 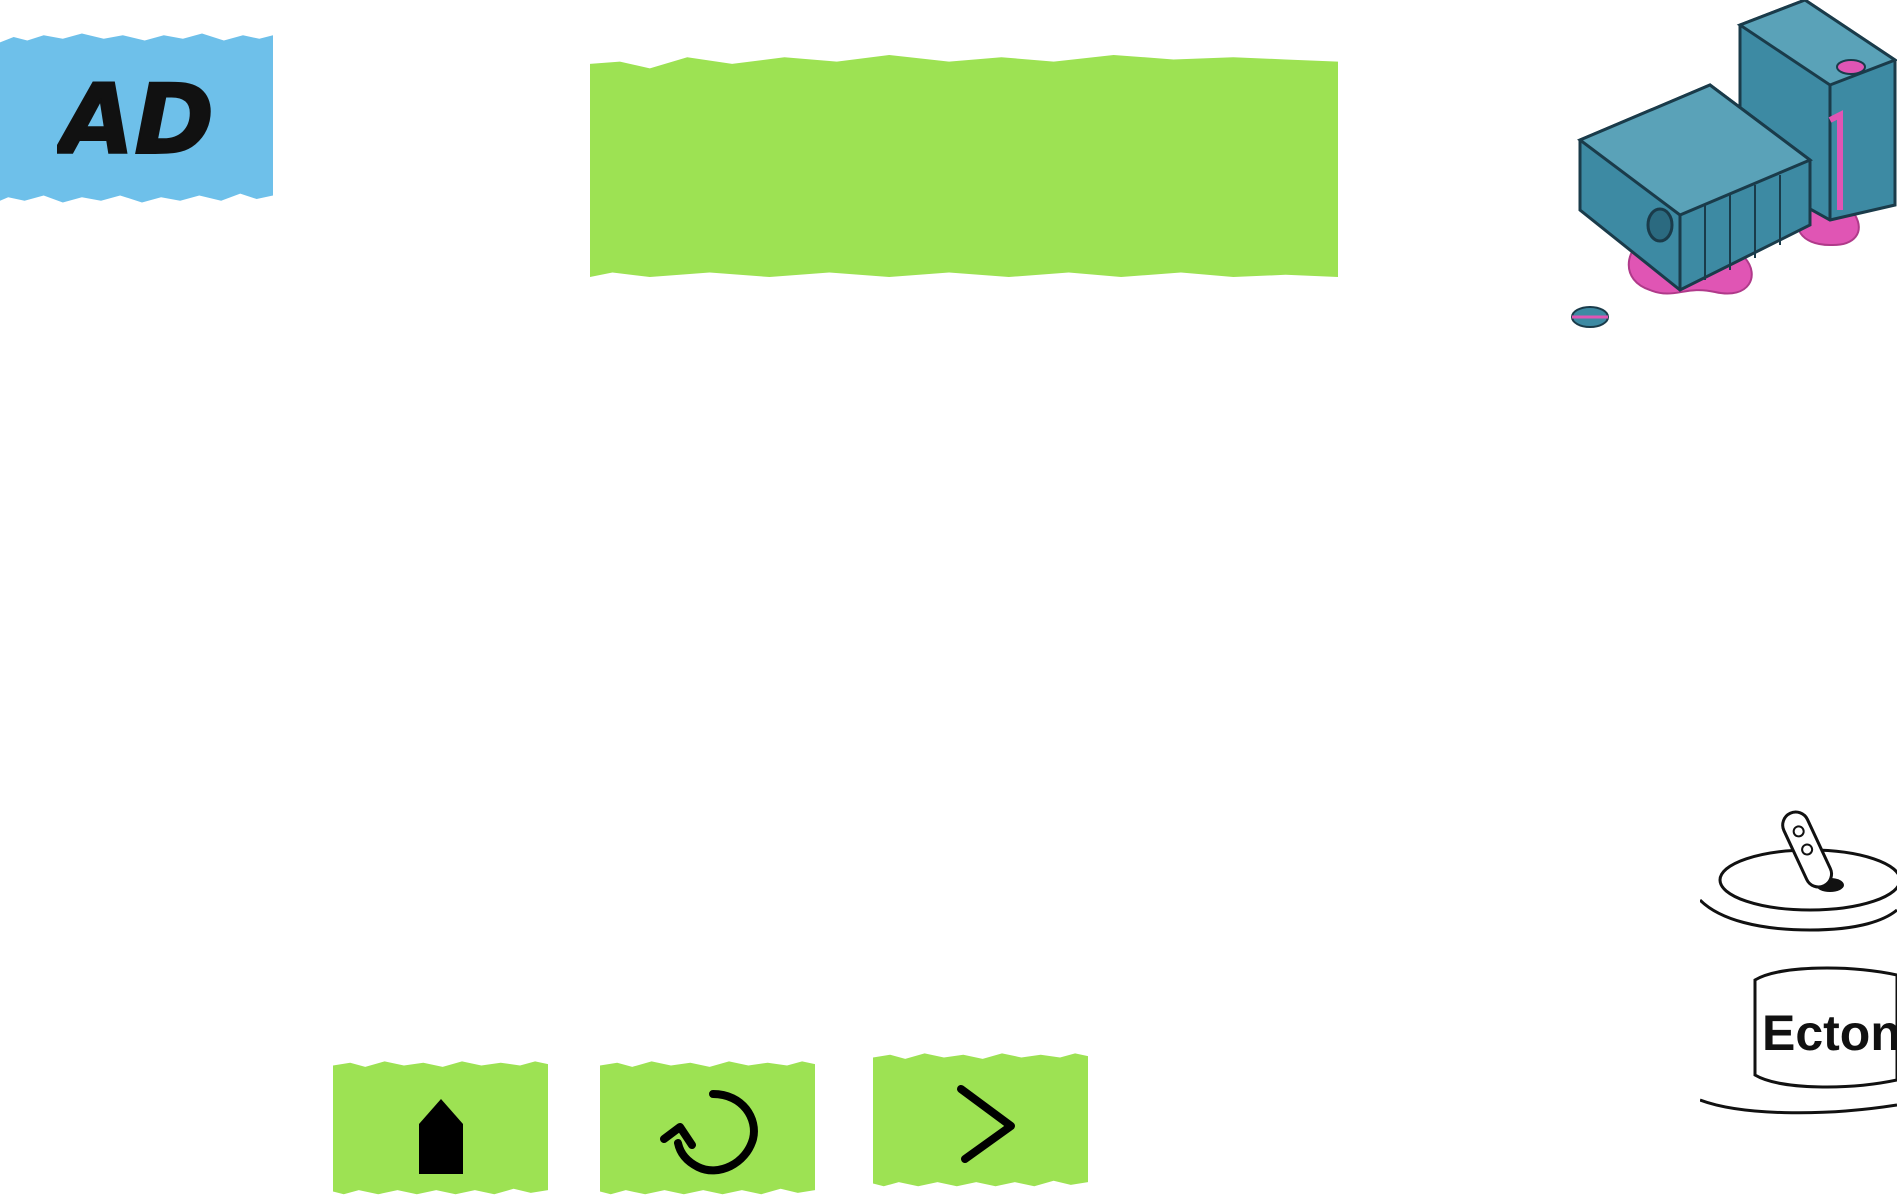 I want to click on home-button, so click(x=440, y=1128).